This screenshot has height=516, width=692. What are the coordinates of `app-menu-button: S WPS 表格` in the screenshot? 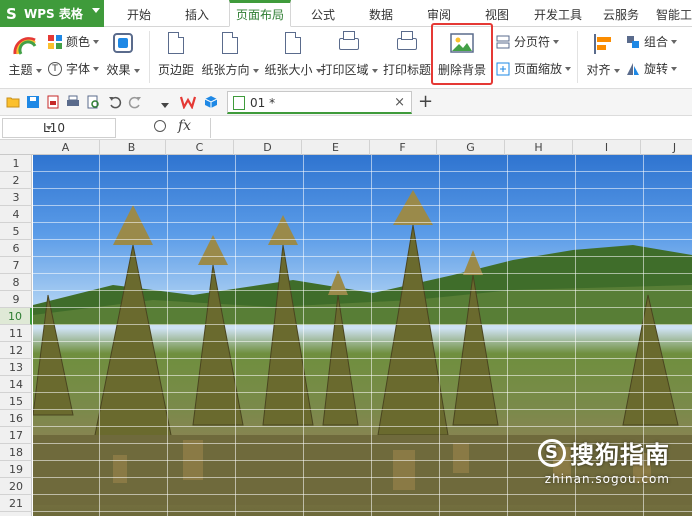 It's located at (52, 13).